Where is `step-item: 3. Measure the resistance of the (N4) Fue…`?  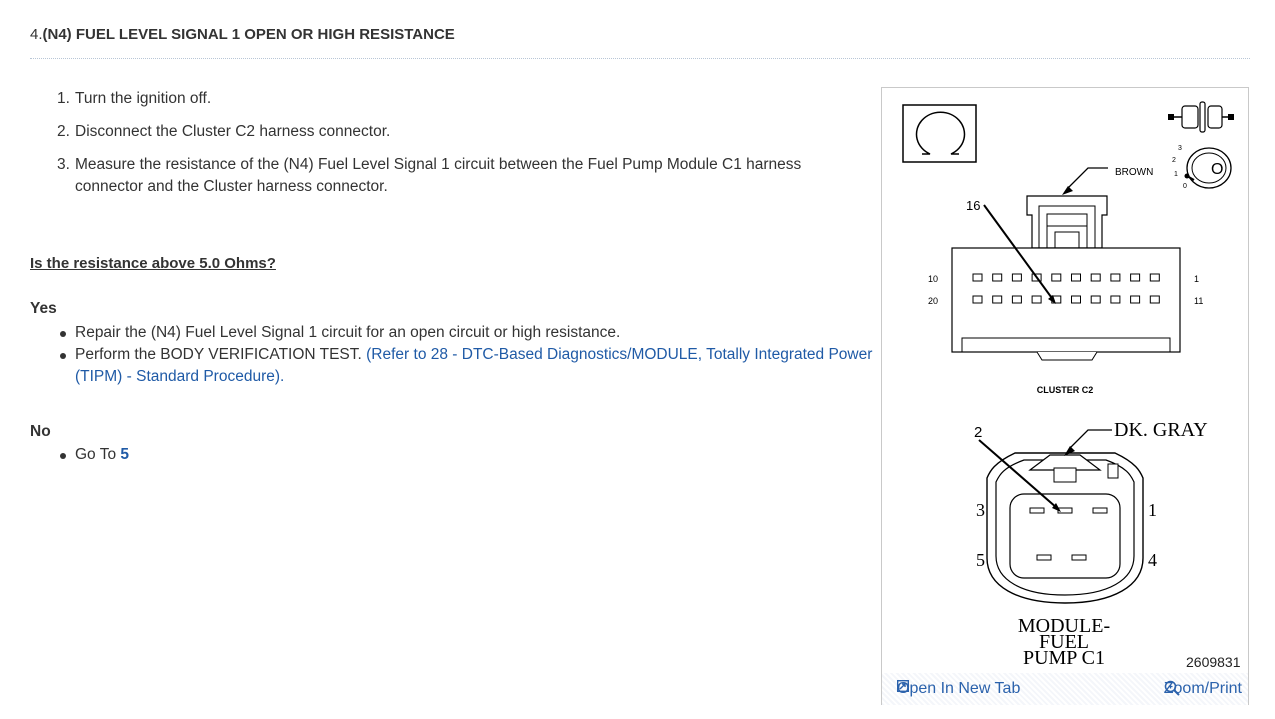 step-item: 3. Measure the resistance of the (N4) Fue… is located at coordinates (429, 175).